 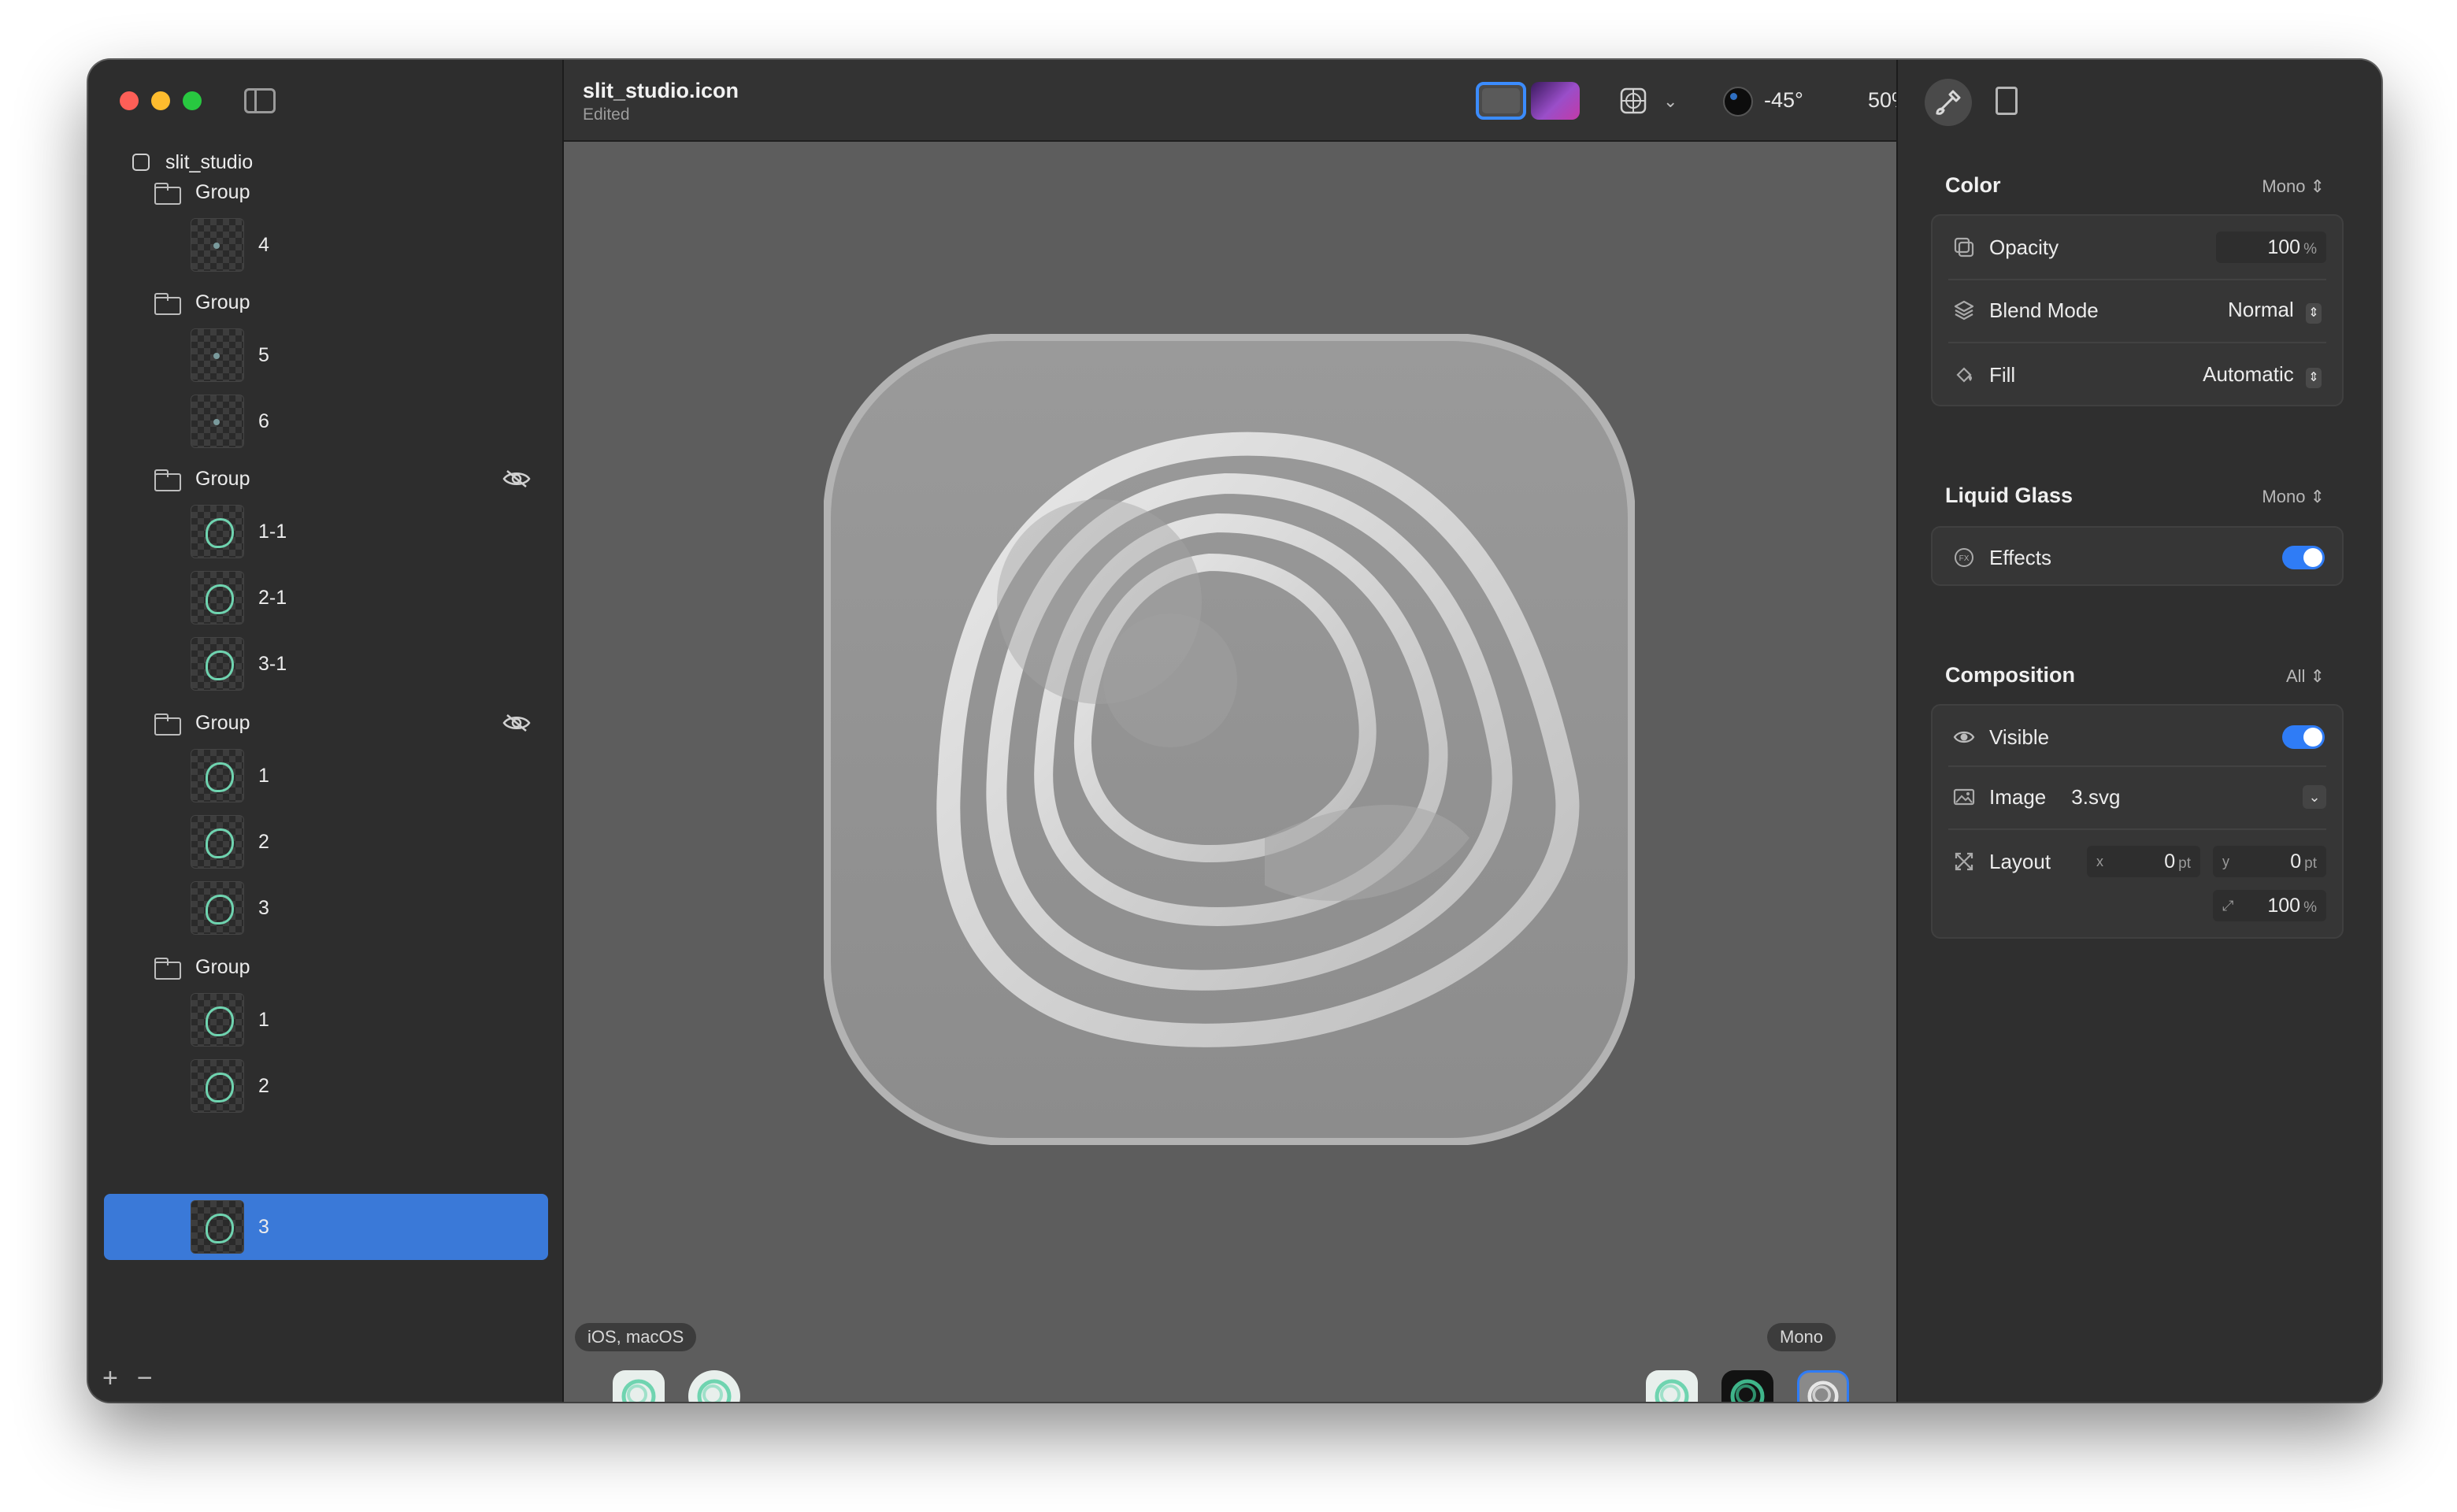 What do you see at coordinates (2310, 249) in the screenshot?
I see `opacity-unit: %` at bounding box center [2310, 249].